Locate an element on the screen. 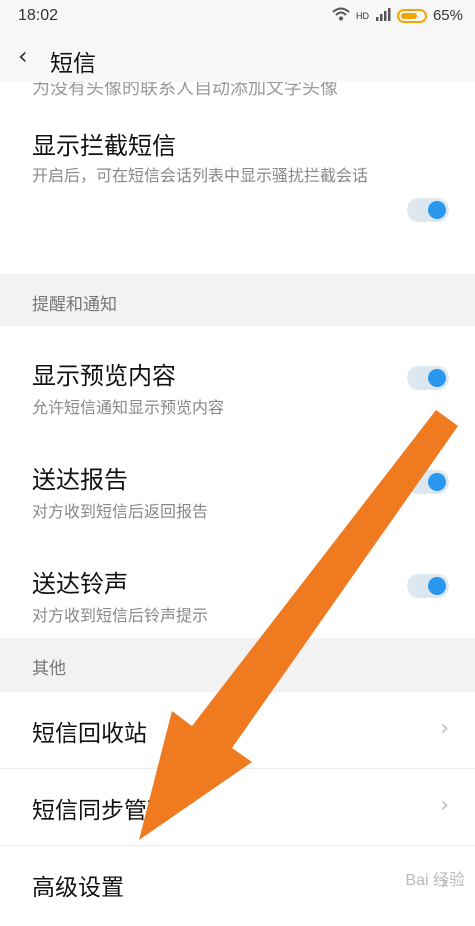 Image resolution: width=475 pixels, height=926 pixels. setting-title: 显示拦截短信 is located at coordinates (104, 146).